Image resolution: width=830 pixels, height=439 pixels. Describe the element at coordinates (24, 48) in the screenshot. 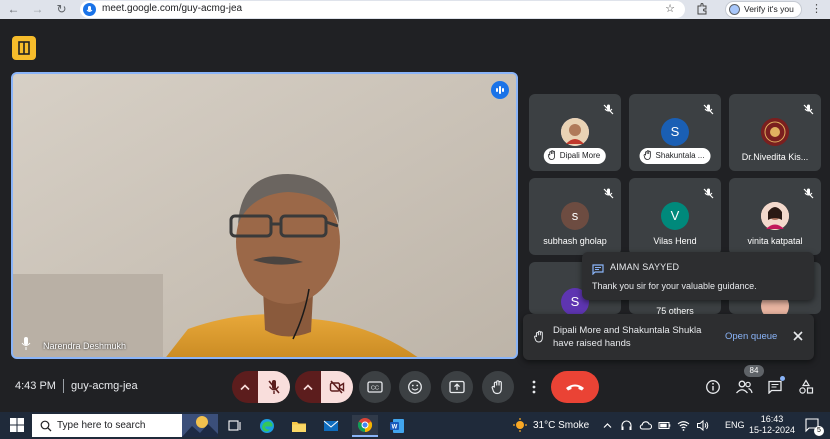

I see `meet-logo` at that location.